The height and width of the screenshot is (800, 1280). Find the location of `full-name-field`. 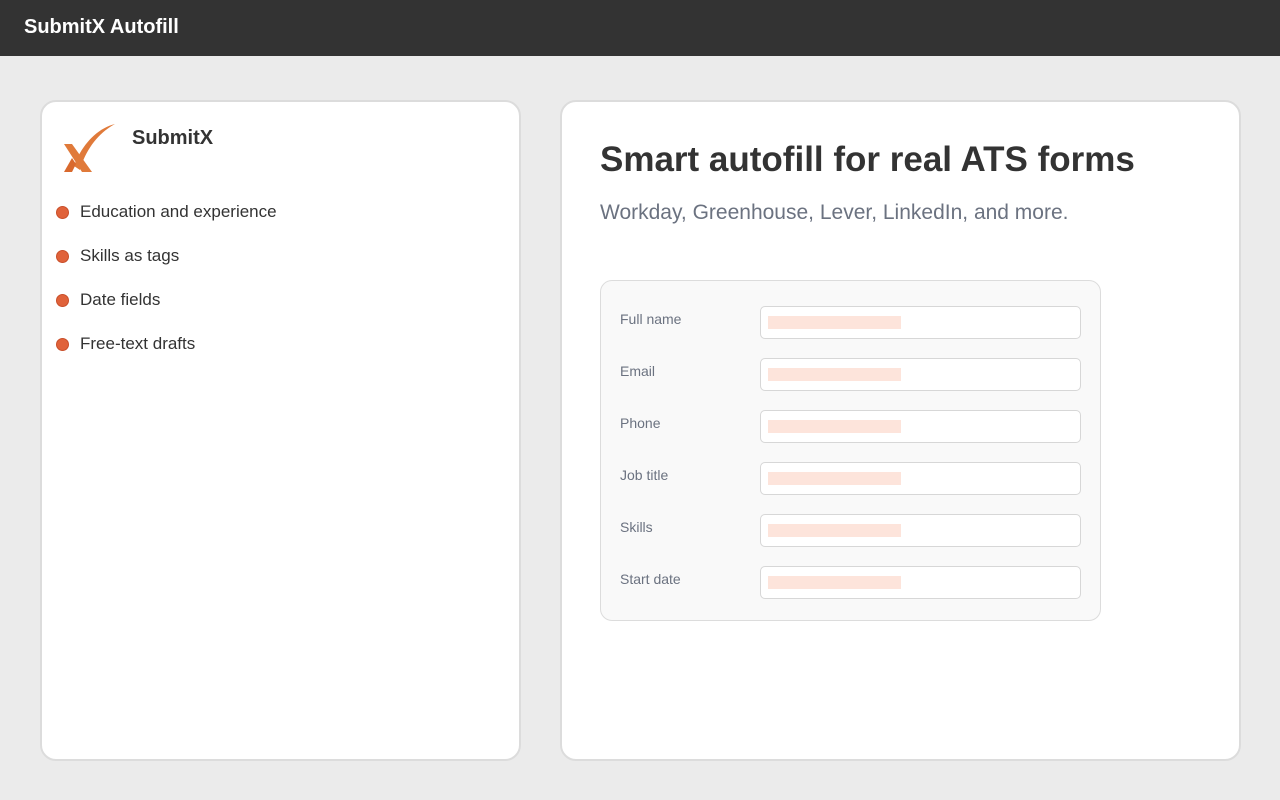

full-name-field is located at coordinates (920, 322).